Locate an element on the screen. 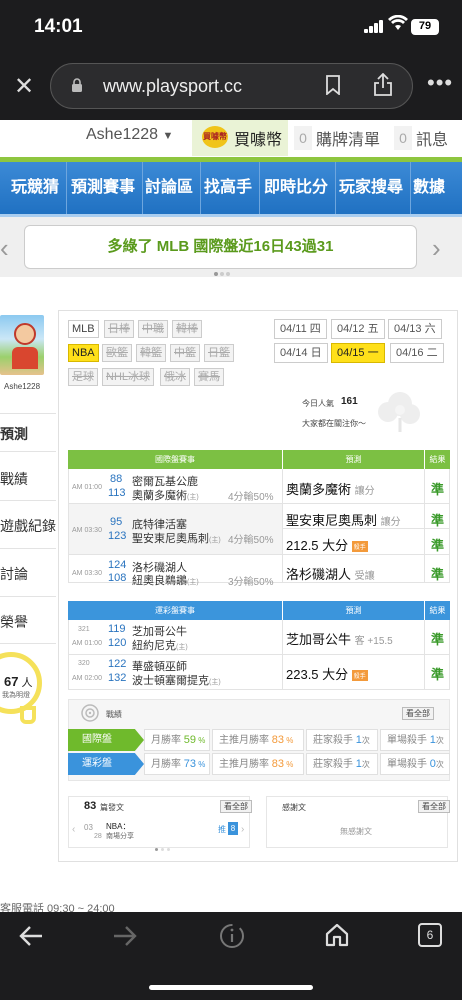  sport-tab-mlb: MLB is located at coordinates (83, 329).